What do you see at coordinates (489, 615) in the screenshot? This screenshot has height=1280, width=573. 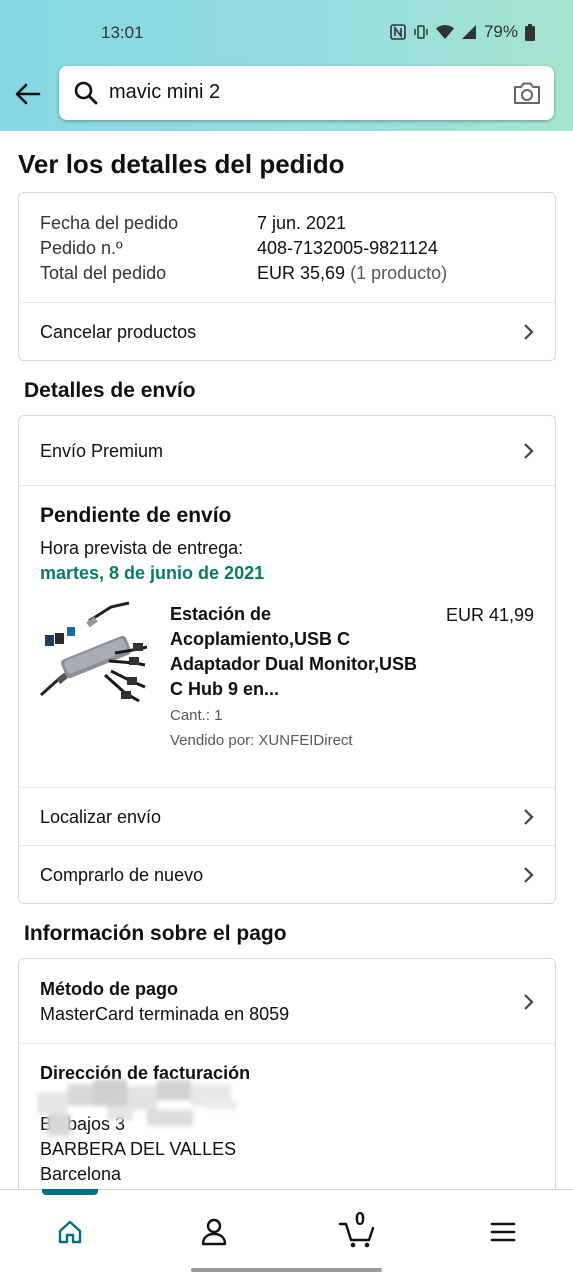 I see `product-price: EUR 41,99` at bounding box center [489, 615].